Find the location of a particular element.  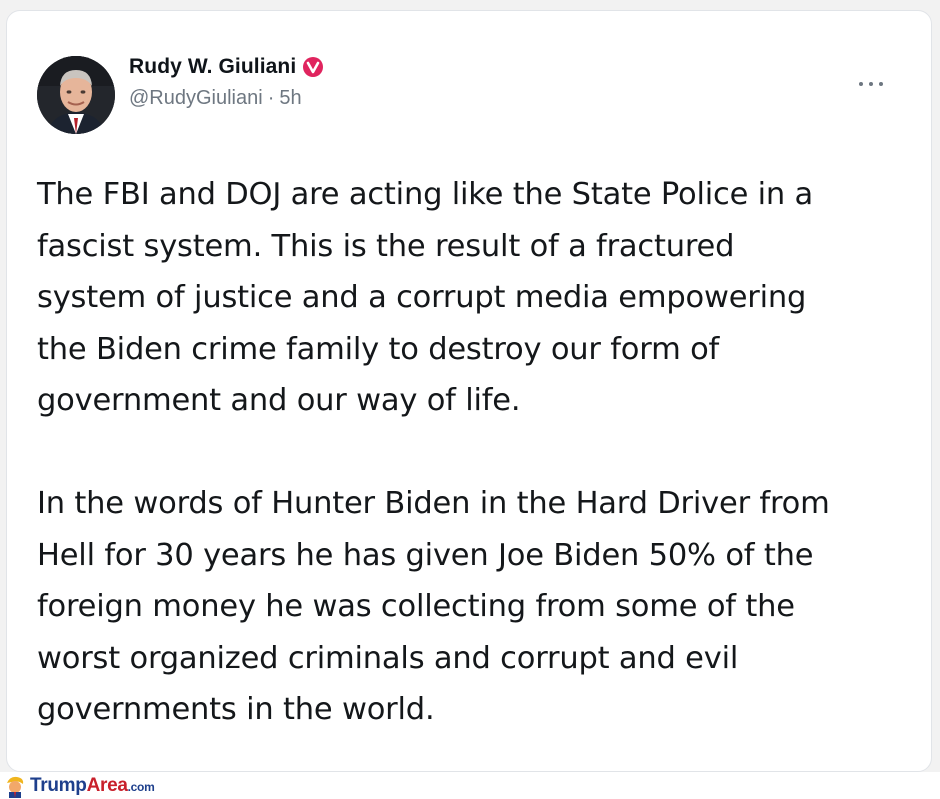

verified-badge-icon is located at coordinates (313, 67).